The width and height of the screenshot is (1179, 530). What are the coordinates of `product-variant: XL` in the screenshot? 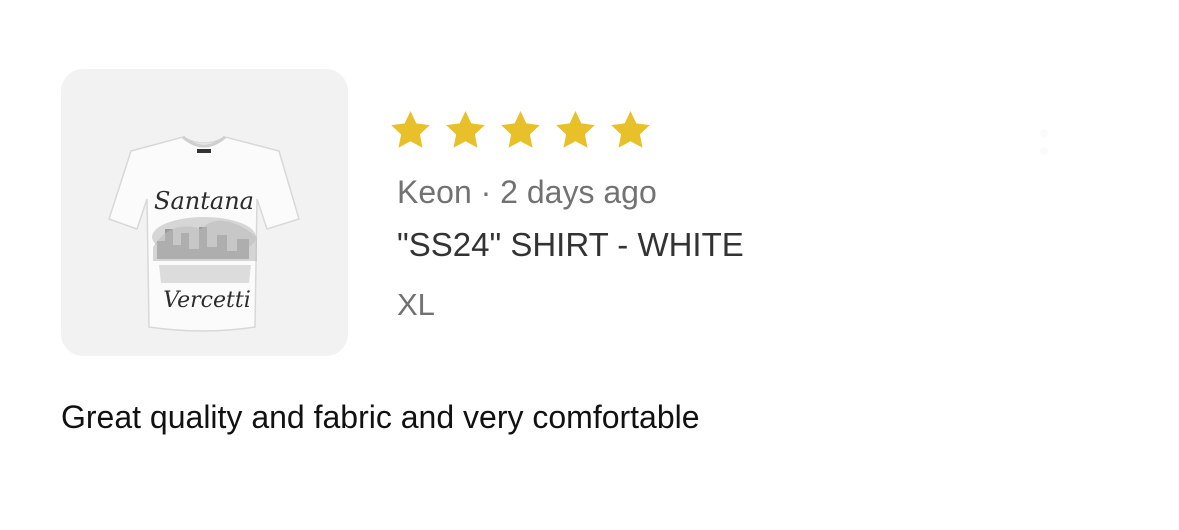 It's located at (416, 304).